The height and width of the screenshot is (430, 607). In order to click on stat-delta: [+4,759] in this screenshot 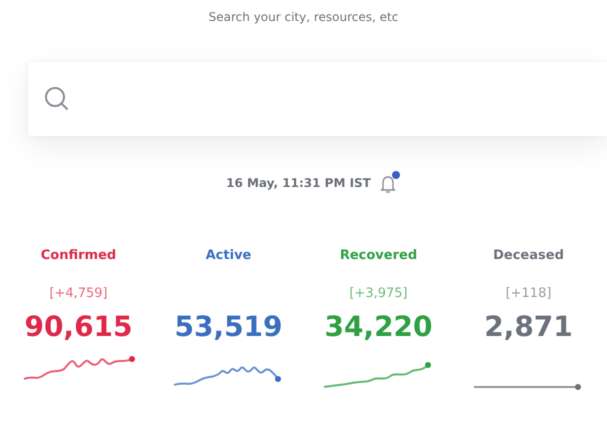, I will do `click(78, 294)`.